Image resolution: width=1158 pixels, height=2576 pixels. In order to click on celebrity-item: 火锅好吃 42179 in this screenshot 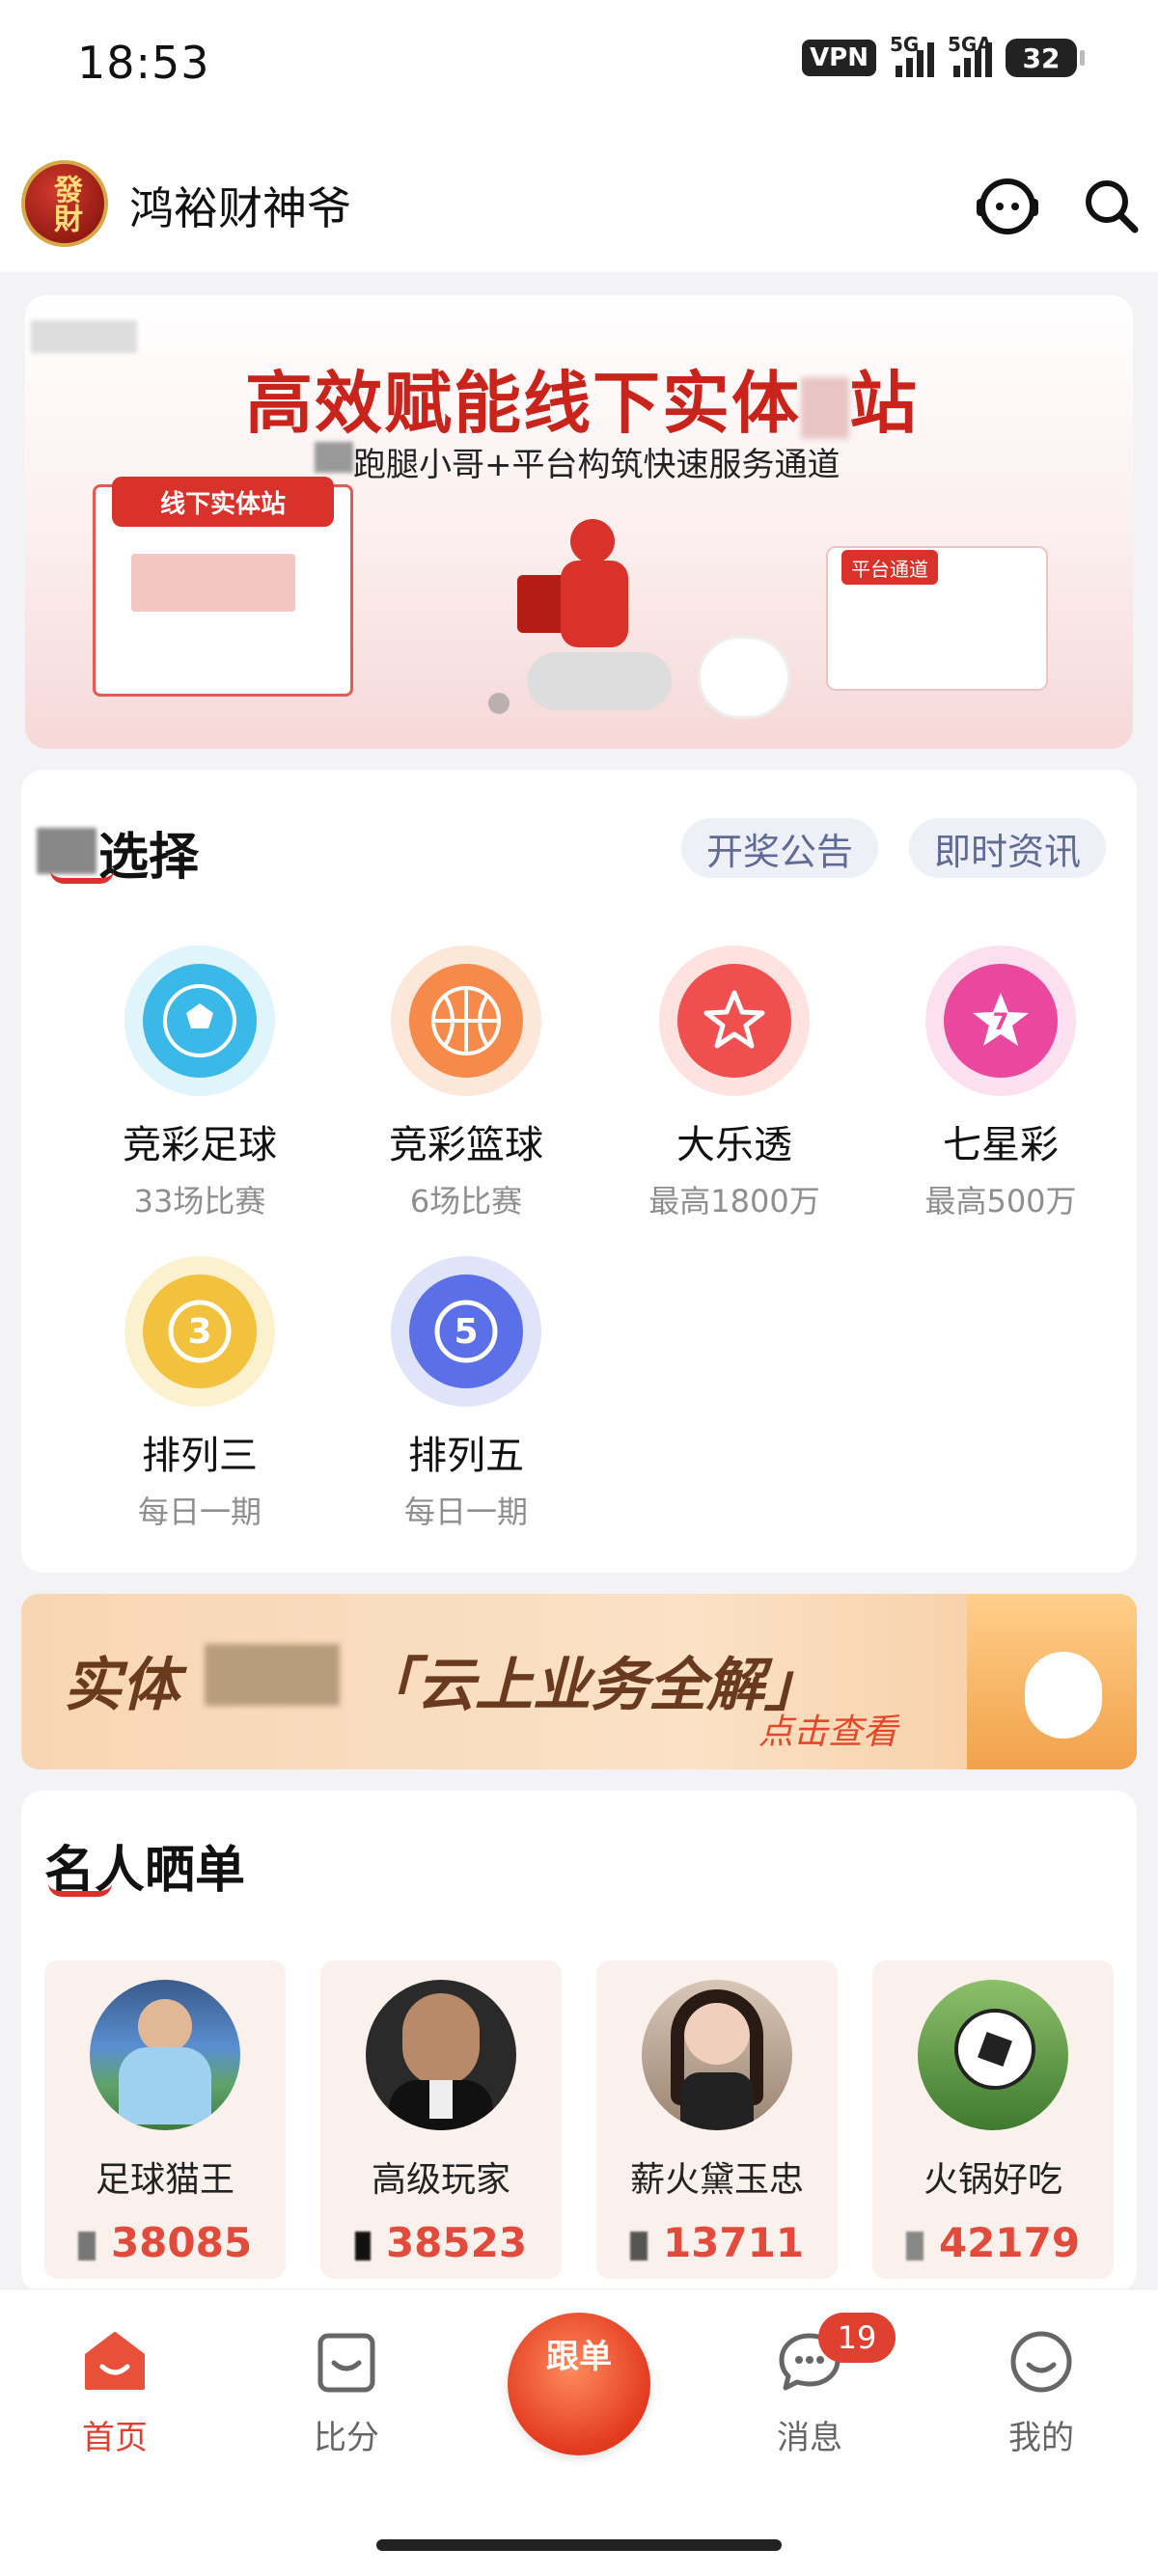, I will do `click(993, 2119)`.